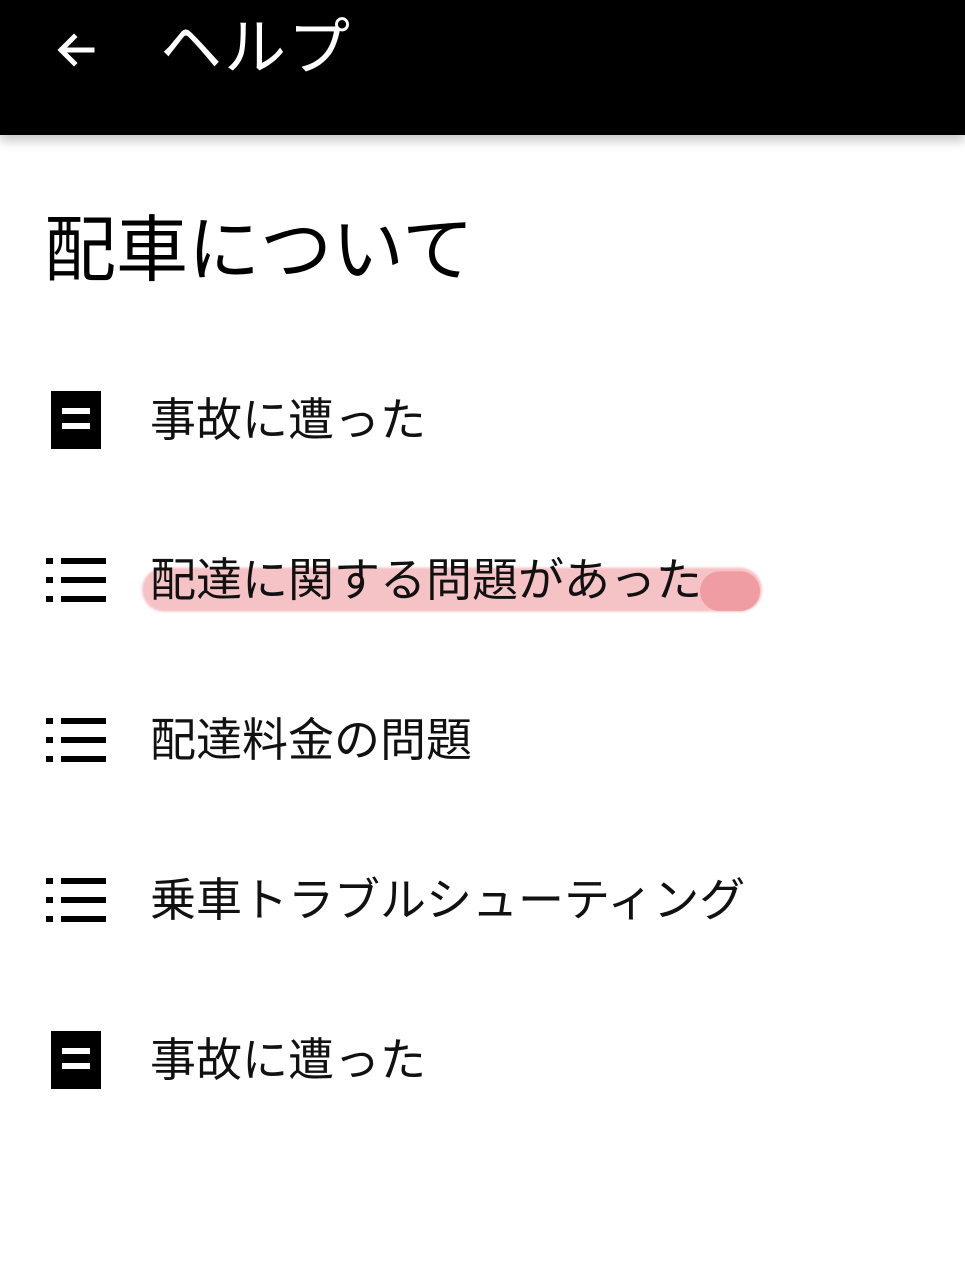  I want to click on help-item-accident: 事故に遭った, so click(482, 420).